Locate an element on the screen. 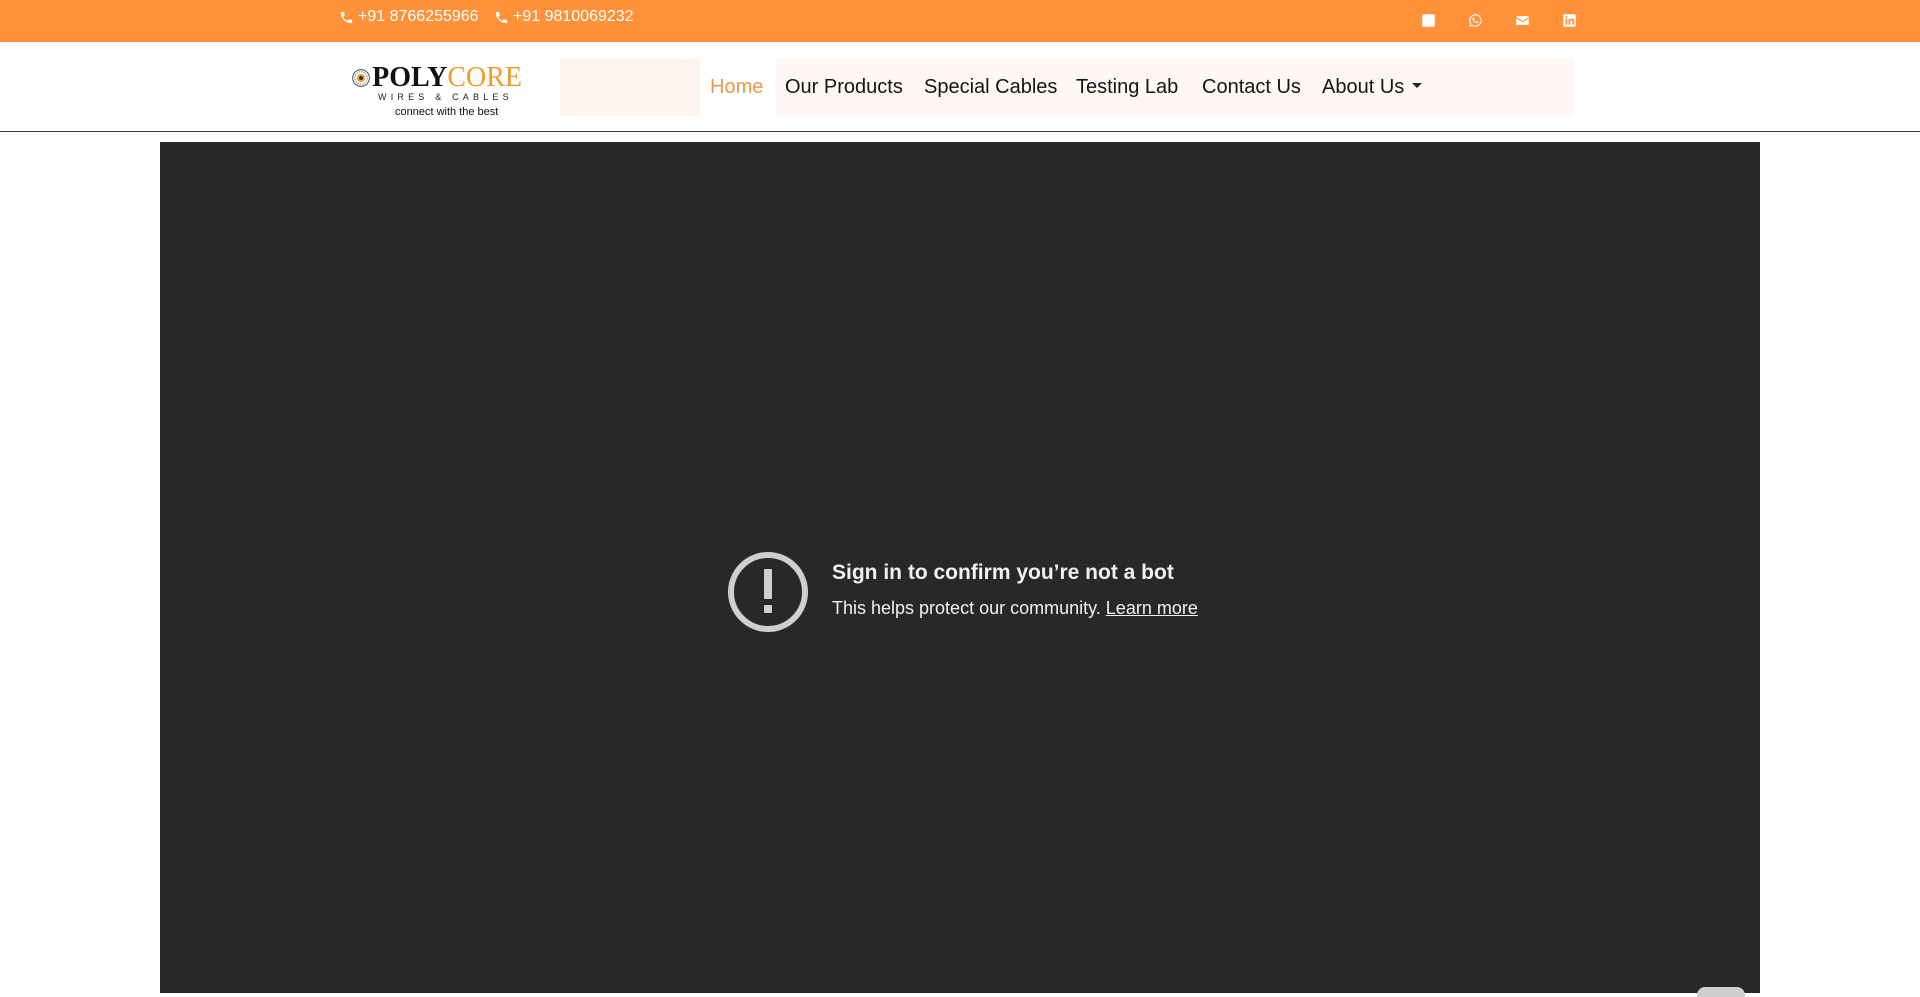 The image size is (1920, 997). phone-square-icon is located at coordinates (1428, 20).